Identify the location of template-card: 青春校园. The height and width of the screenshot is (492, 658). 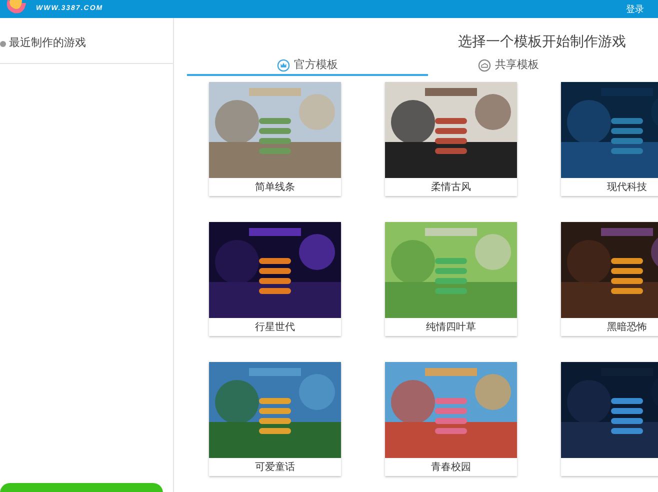
(451, 419).